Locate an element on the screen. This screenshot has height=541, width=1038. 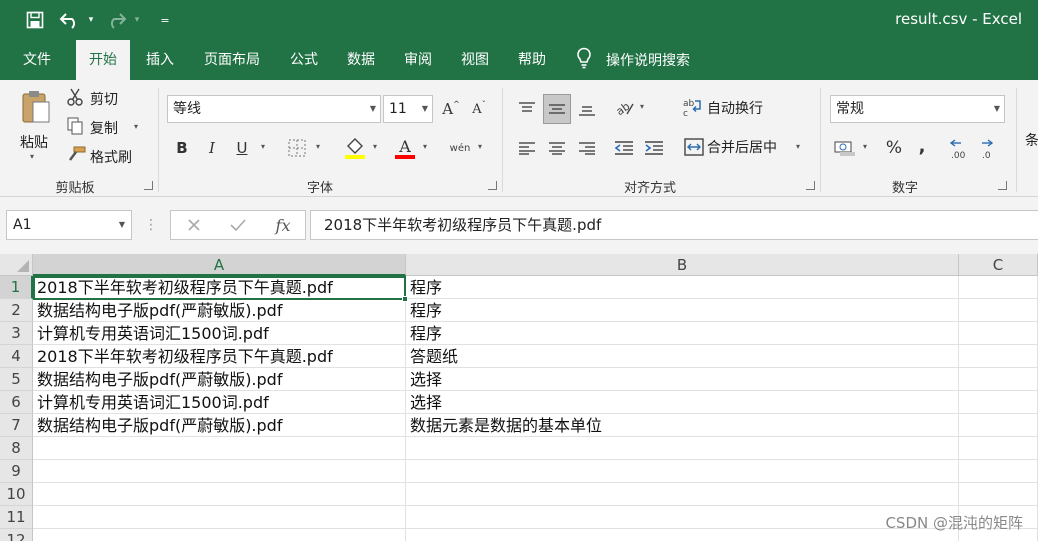
font-color-dropdown-icon: ▾ is located at coordinates (425, 146).